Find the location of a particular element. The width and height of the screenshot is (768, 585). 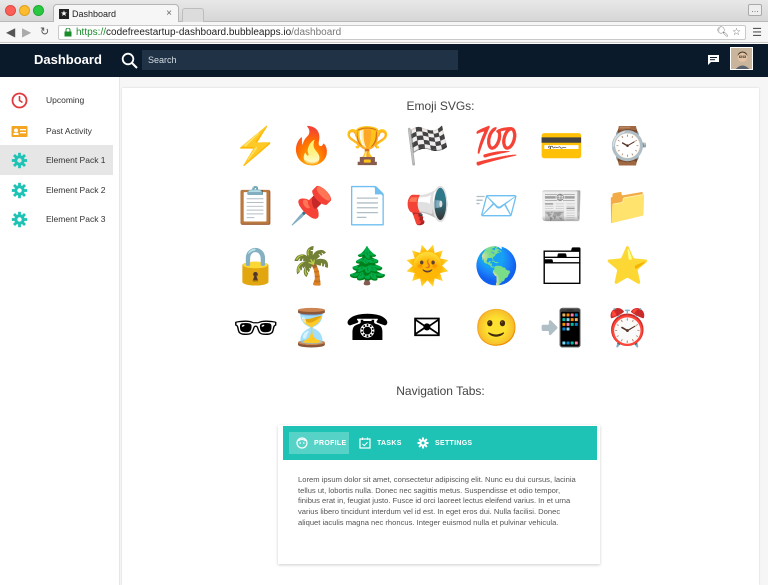

sidebar-item-label: Element Pack 1 is located at coordinates (76, 160).